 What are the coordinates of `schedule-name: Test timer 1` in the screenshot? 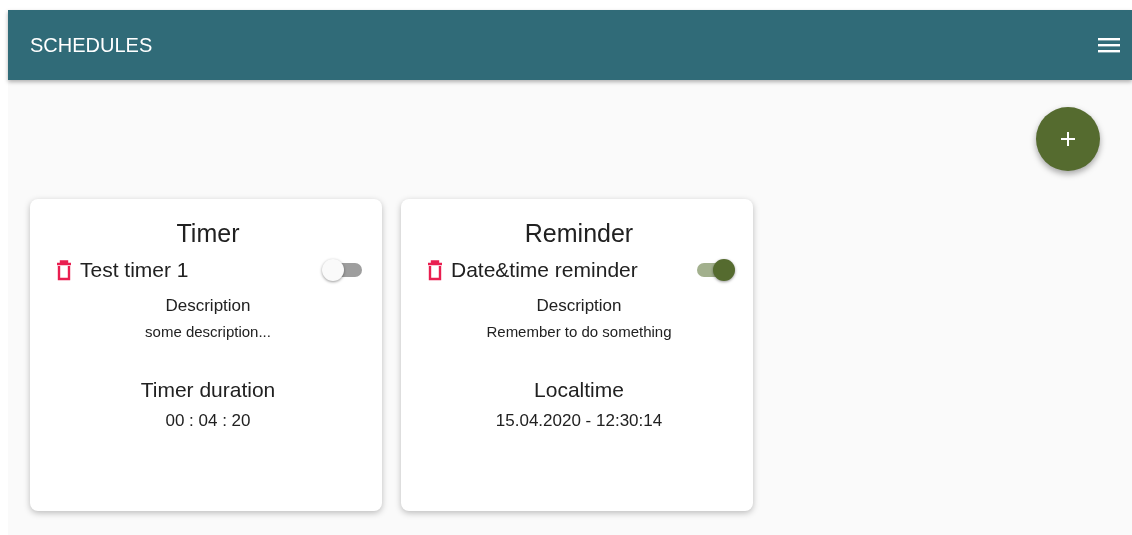 It's located at (135, 270).